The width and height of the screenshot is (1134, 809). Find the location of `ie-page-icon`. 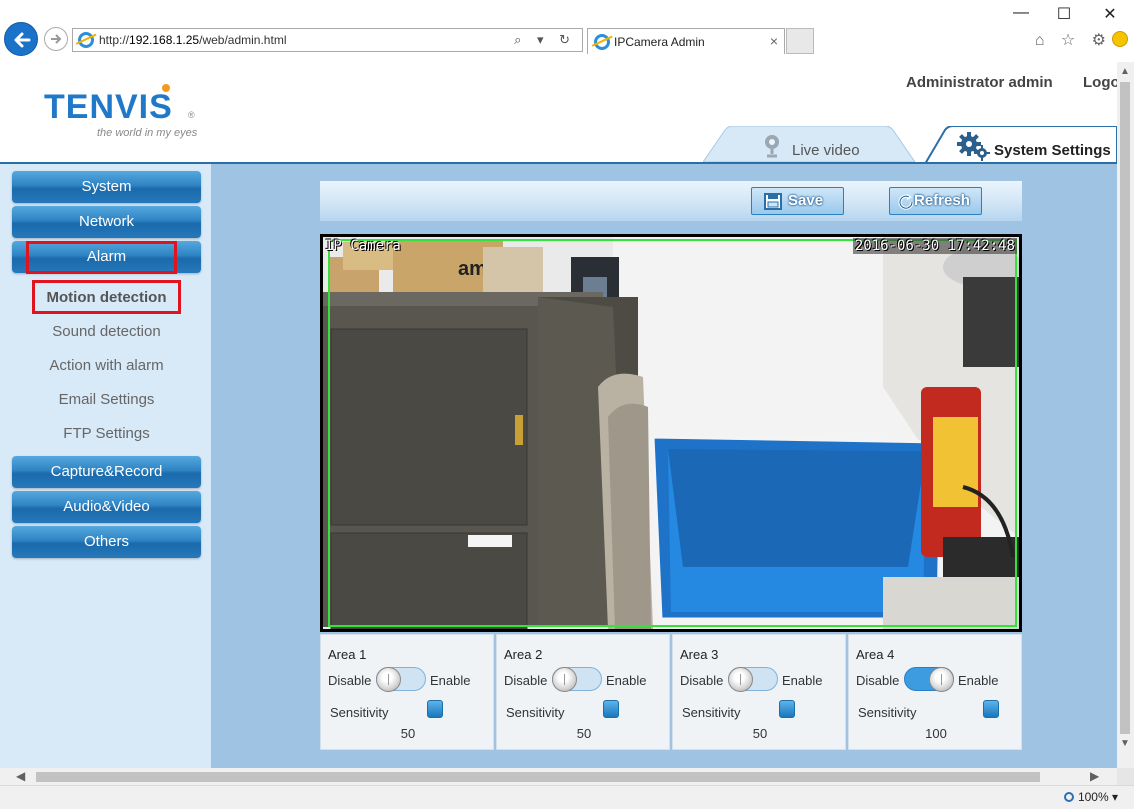

ie-page-icon is located at coordinates (86, 40).